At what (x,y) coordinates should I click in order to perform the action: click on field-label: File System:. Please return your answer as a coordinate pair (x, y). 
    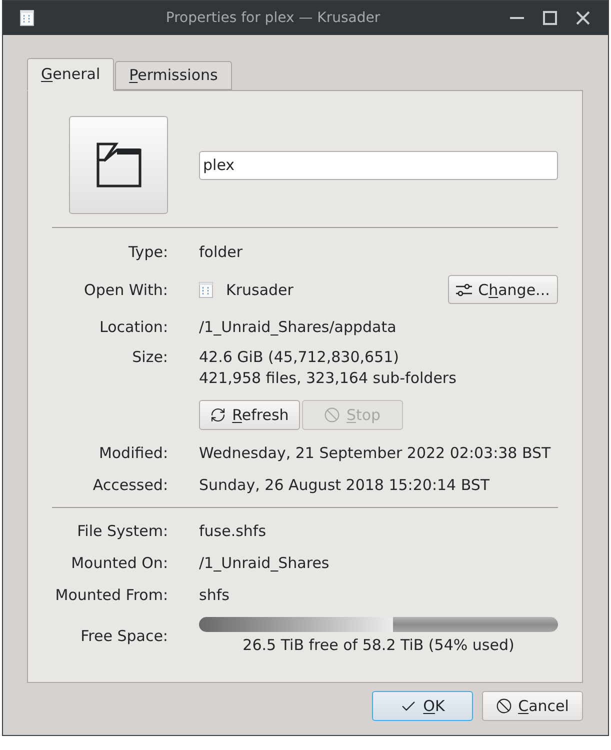
    Looking at the image, I should click on (122, 531).